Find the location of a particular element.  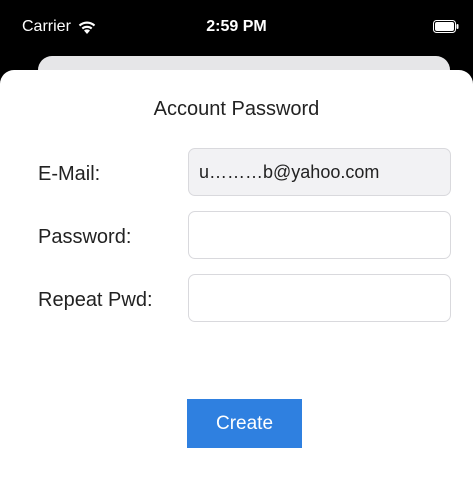

create-button: Create is located at coordinates (244, 423).